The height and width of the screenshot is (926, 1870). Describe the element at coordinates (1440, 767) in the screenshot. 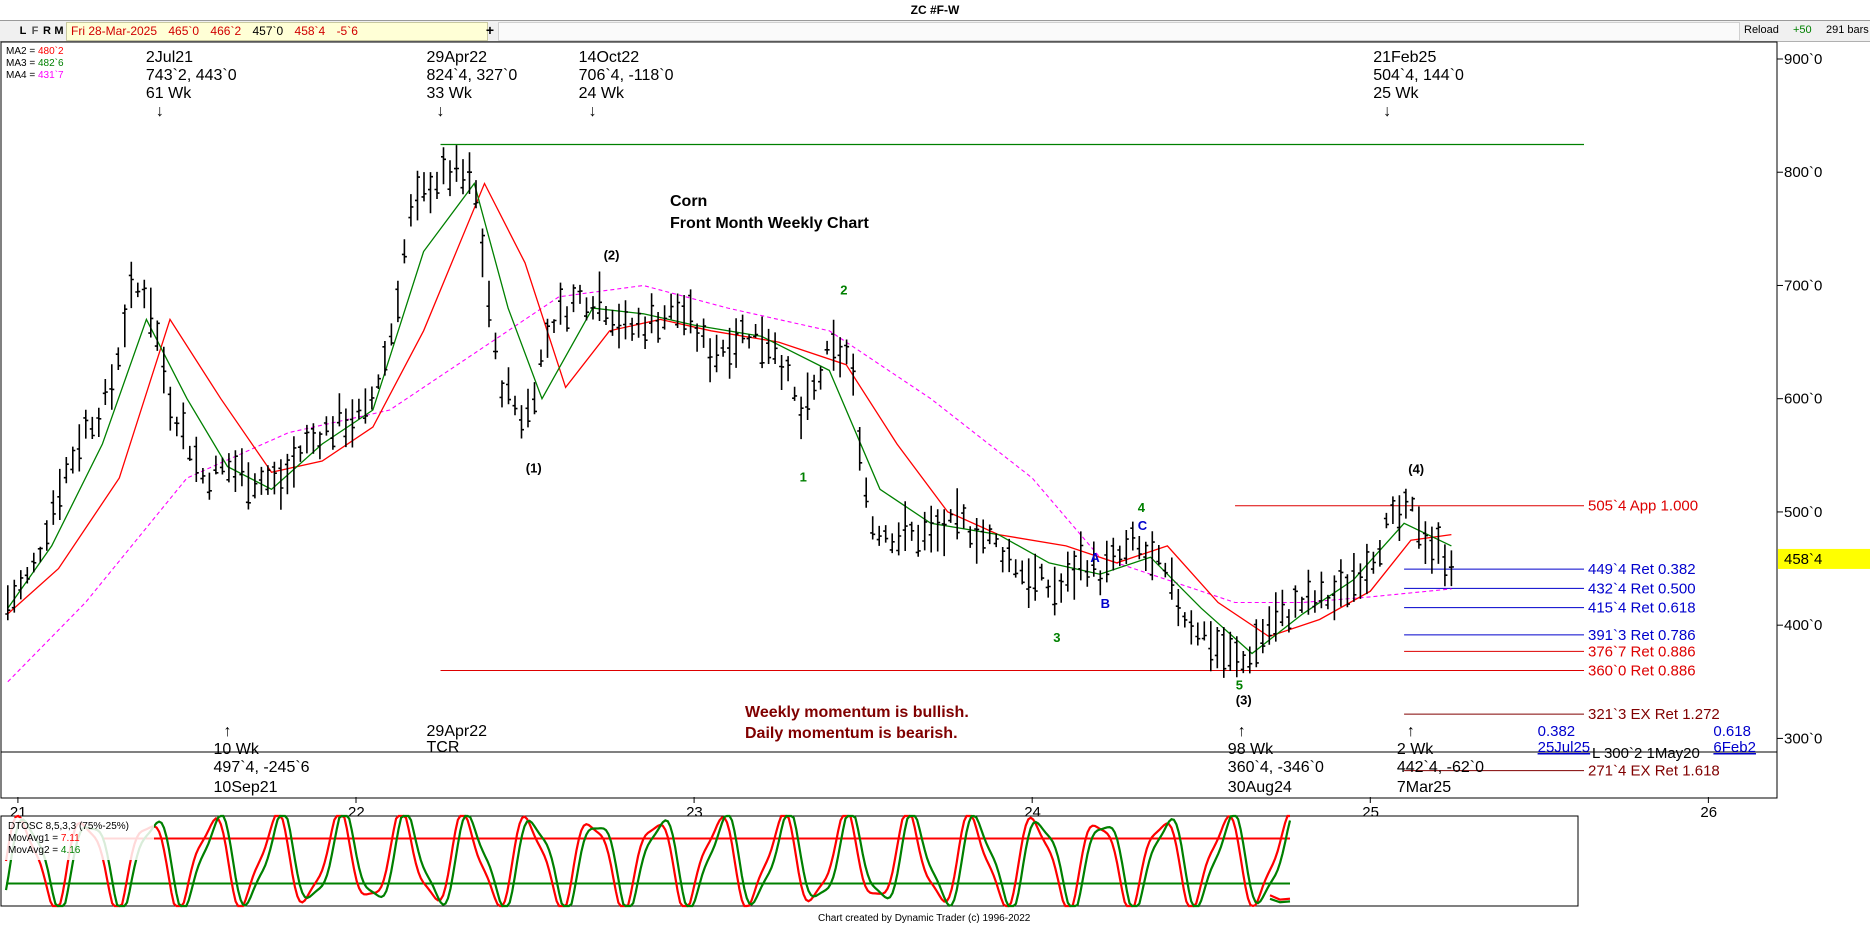

I see `swing-label-bottom: 442`4, -62`0` at that location.